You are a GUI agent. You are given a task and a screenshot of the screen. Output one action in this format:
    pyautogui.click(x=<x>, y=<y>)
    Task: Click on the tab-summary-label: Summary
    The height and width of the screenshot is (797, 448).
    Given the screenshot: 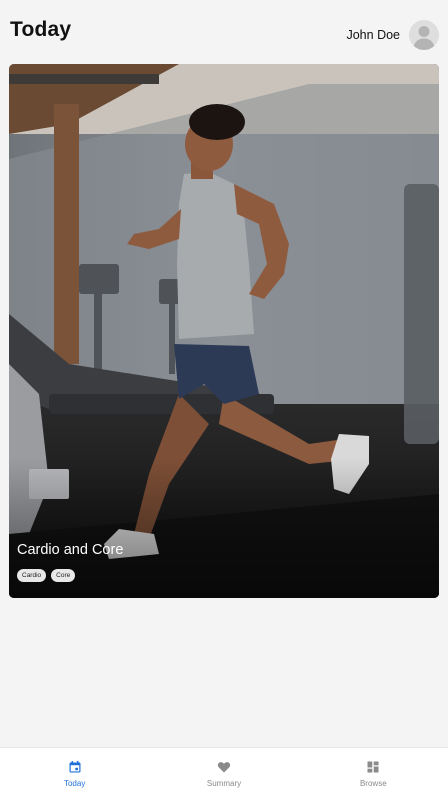 What is the action you would take?
    pyautogui.click(x=224, y=783)
    